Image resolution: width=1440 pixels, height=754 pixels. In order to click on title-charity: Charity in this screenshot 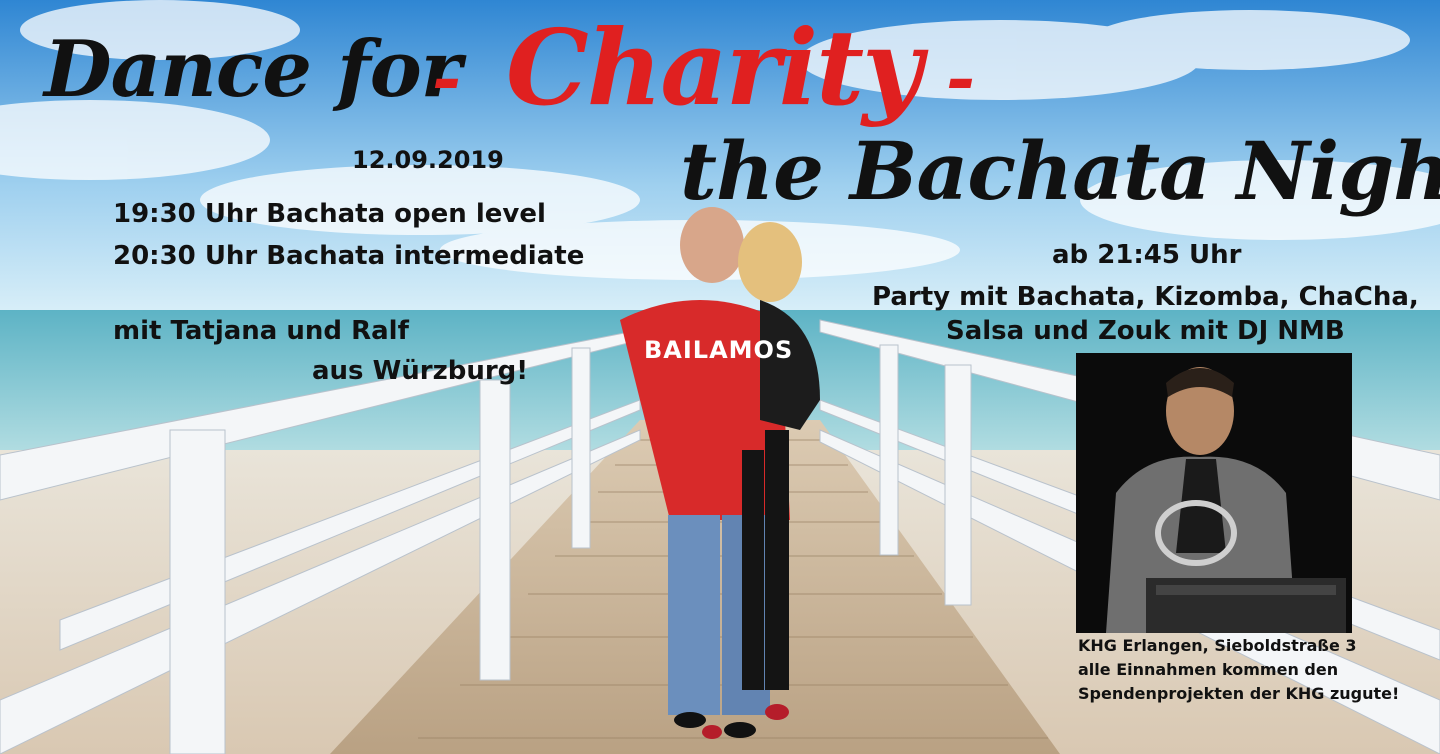, I will do `click(714, 67)`.